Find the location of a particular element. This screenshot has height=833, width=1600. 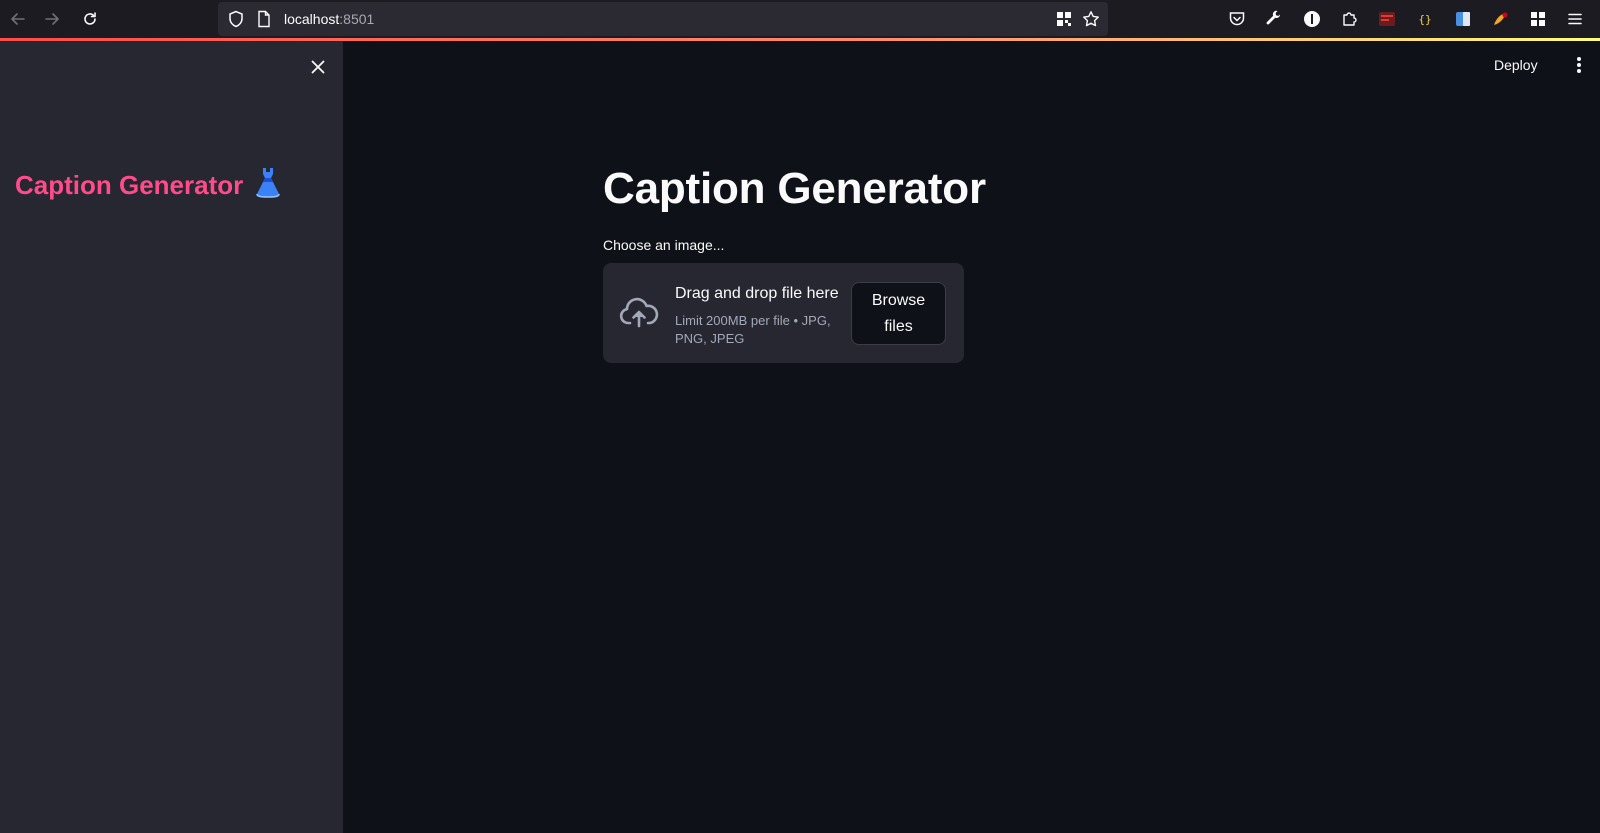

url-host: localhost is located at coordinates (312, 19).